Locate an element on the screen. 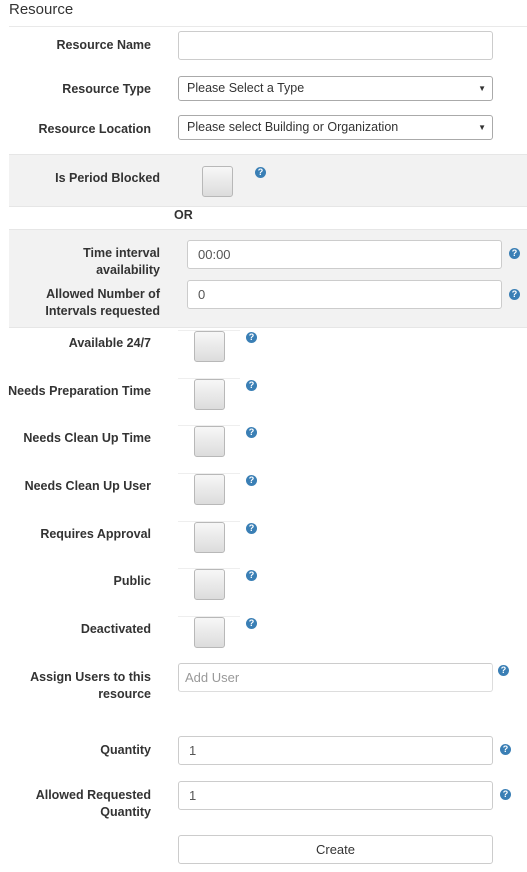 The height and width of the screenshot is (872, 527). needs-cleanup-user-toggle-wrap is located at coordinates (209, 490).